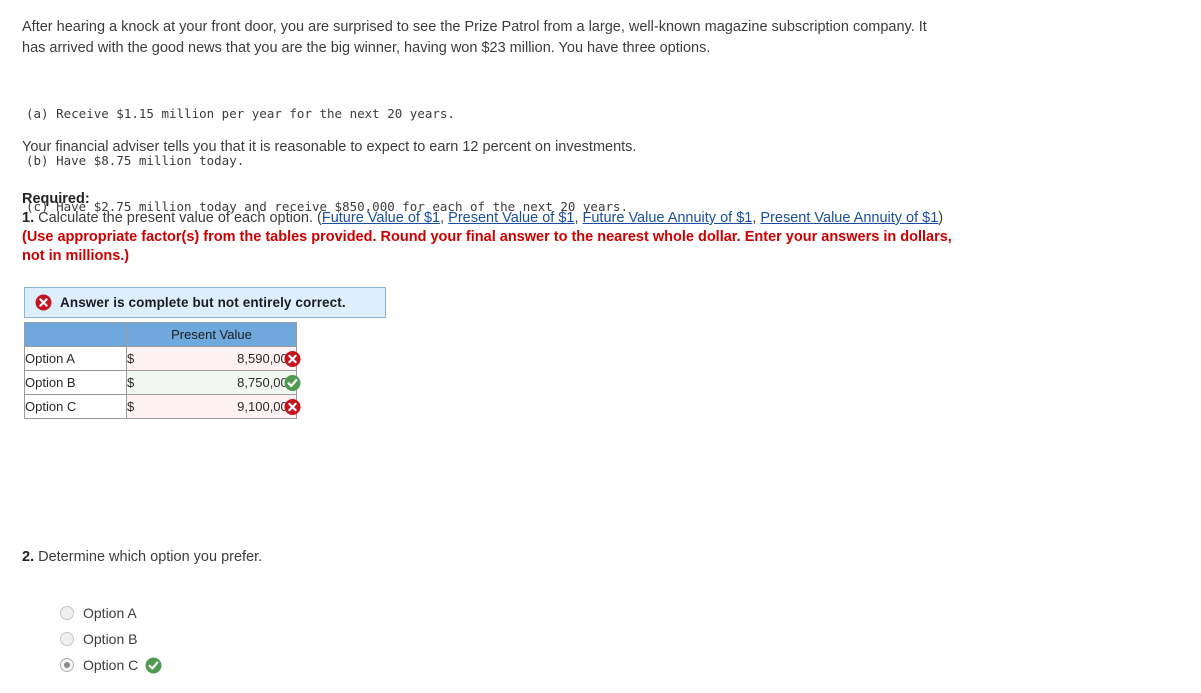  I want to click on choice-option-c: Option C, so click(111, 665).